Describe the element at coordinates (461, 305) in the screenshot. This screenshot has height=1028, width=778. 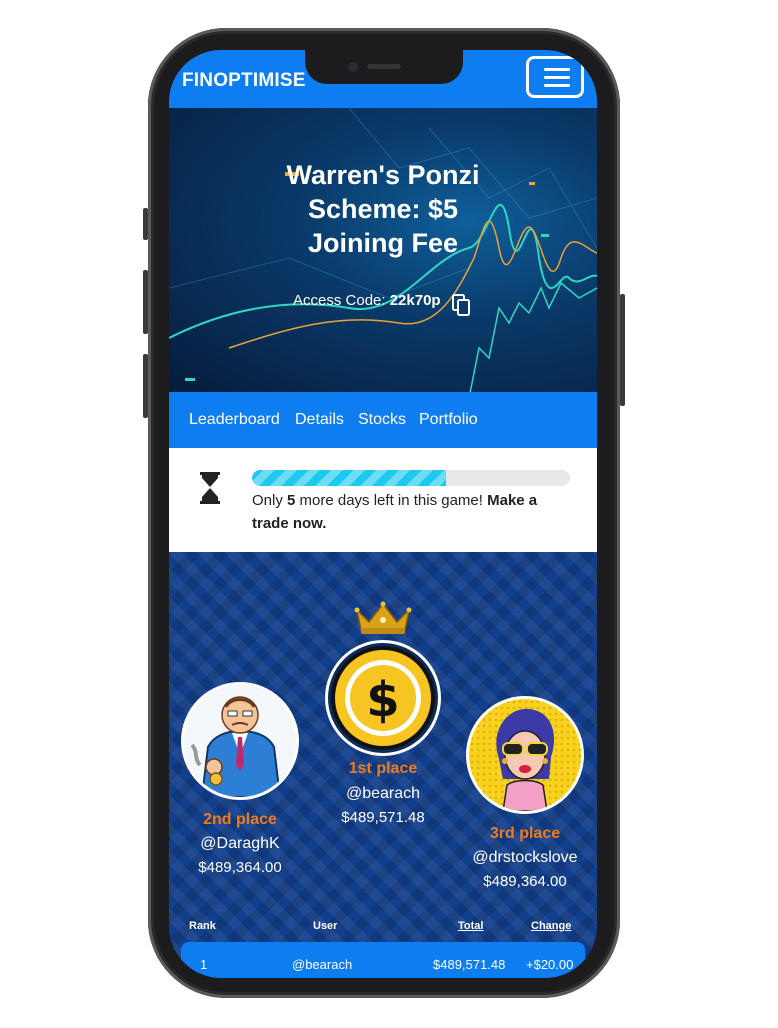
I see `copy-icon` at that location.